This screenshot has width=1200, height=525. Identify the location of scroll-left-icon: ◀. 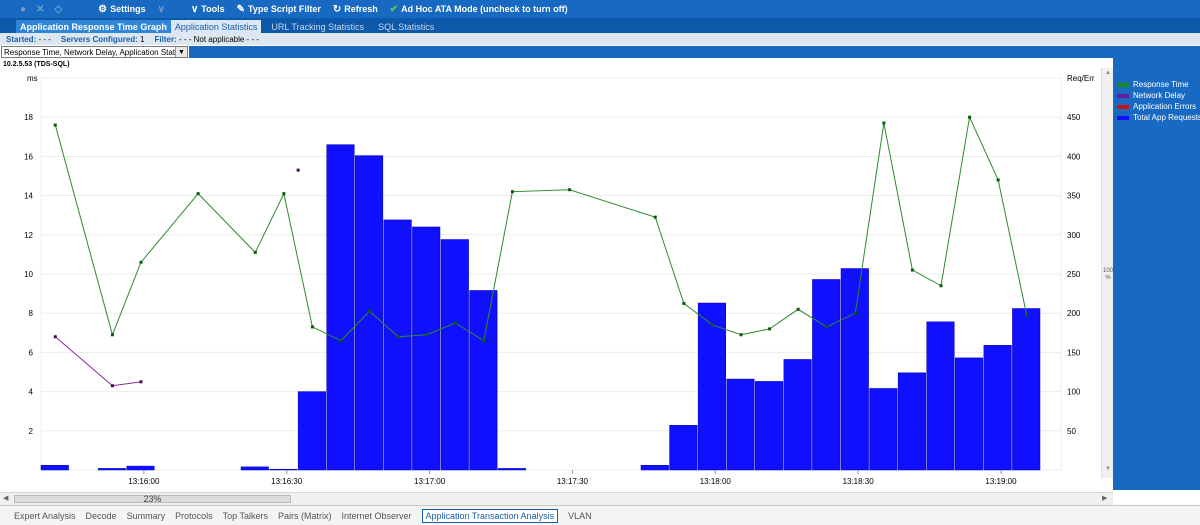
(5, 498).